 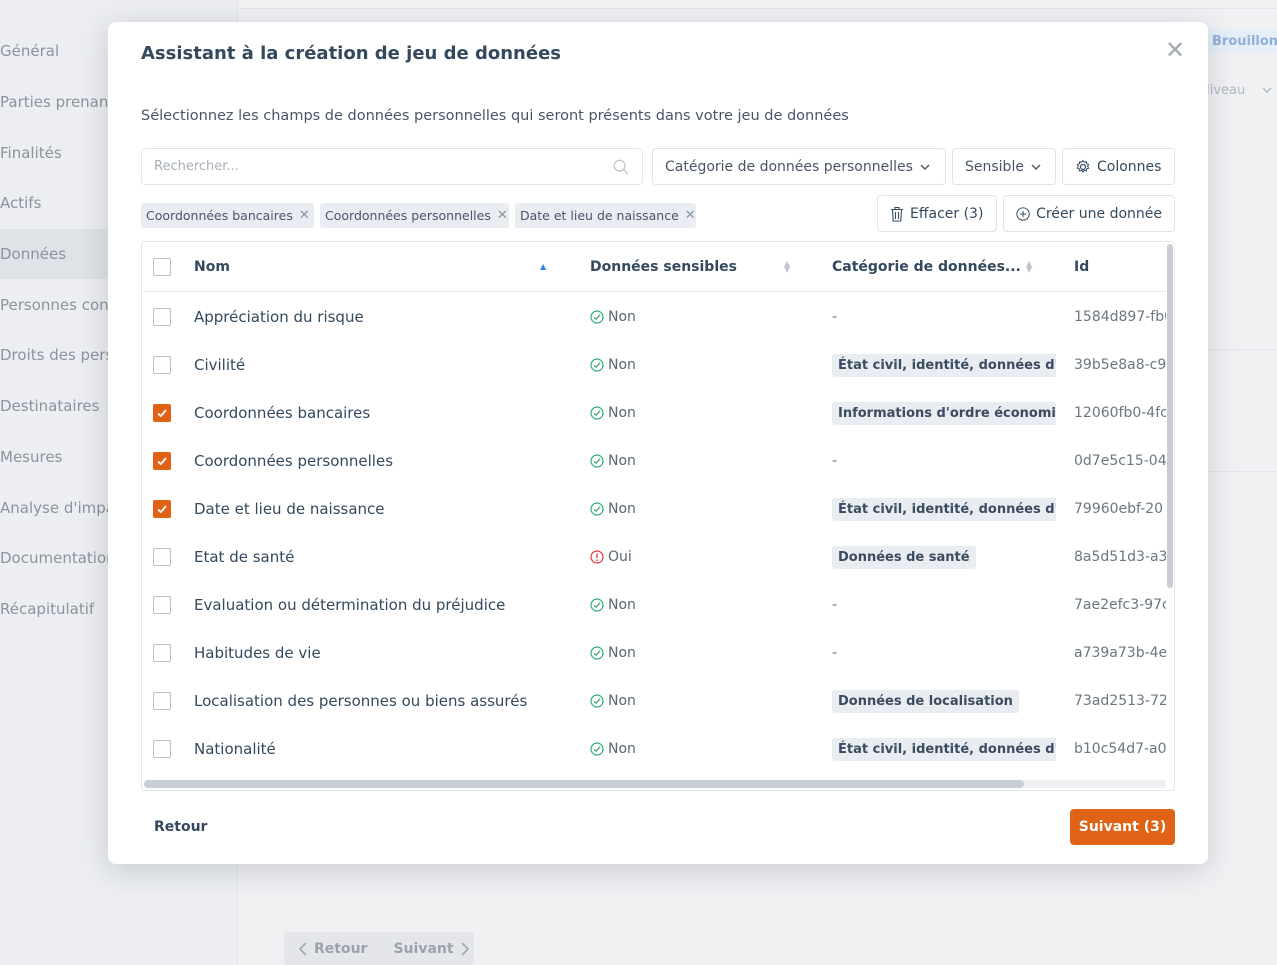 I want to click on pager-back-label: Retour, so click(x=341, y=948).